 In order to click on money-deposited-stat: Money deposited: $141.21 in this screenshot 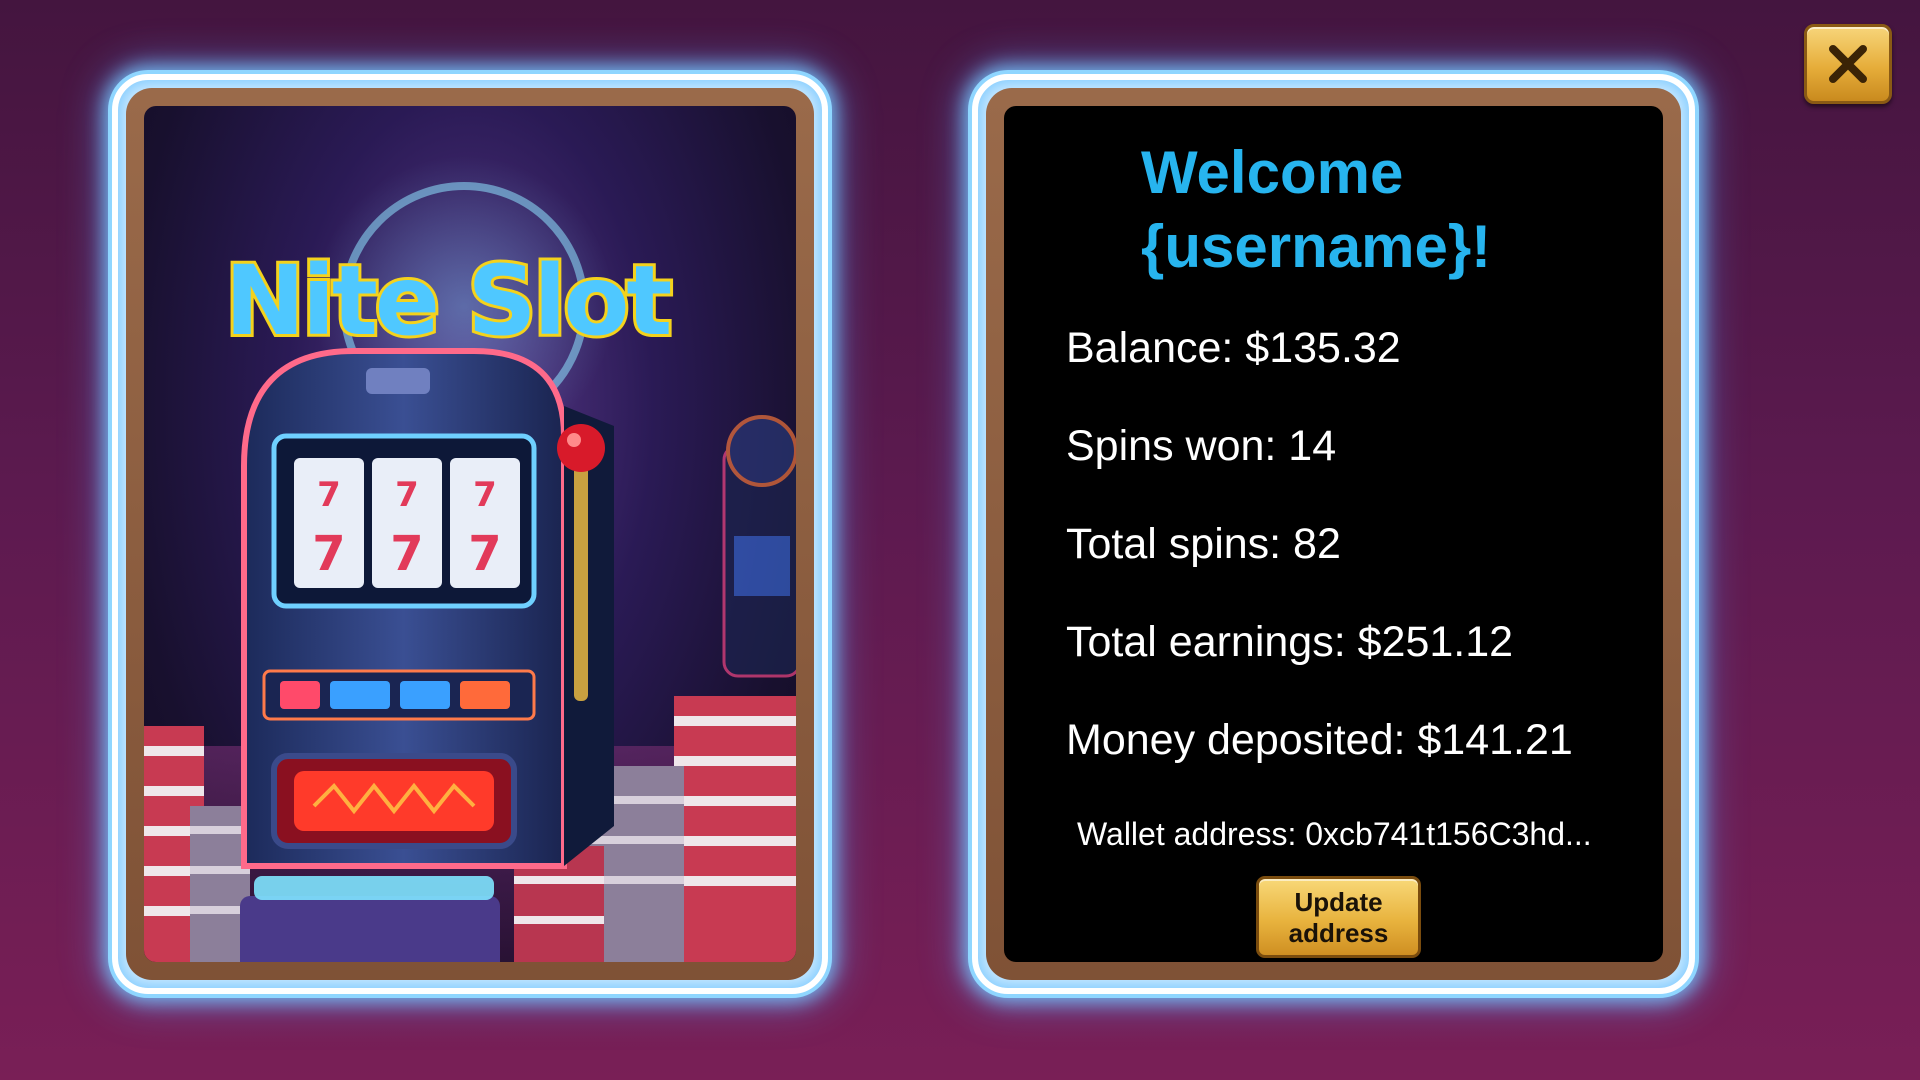, I will do `click(1319, 740)`.